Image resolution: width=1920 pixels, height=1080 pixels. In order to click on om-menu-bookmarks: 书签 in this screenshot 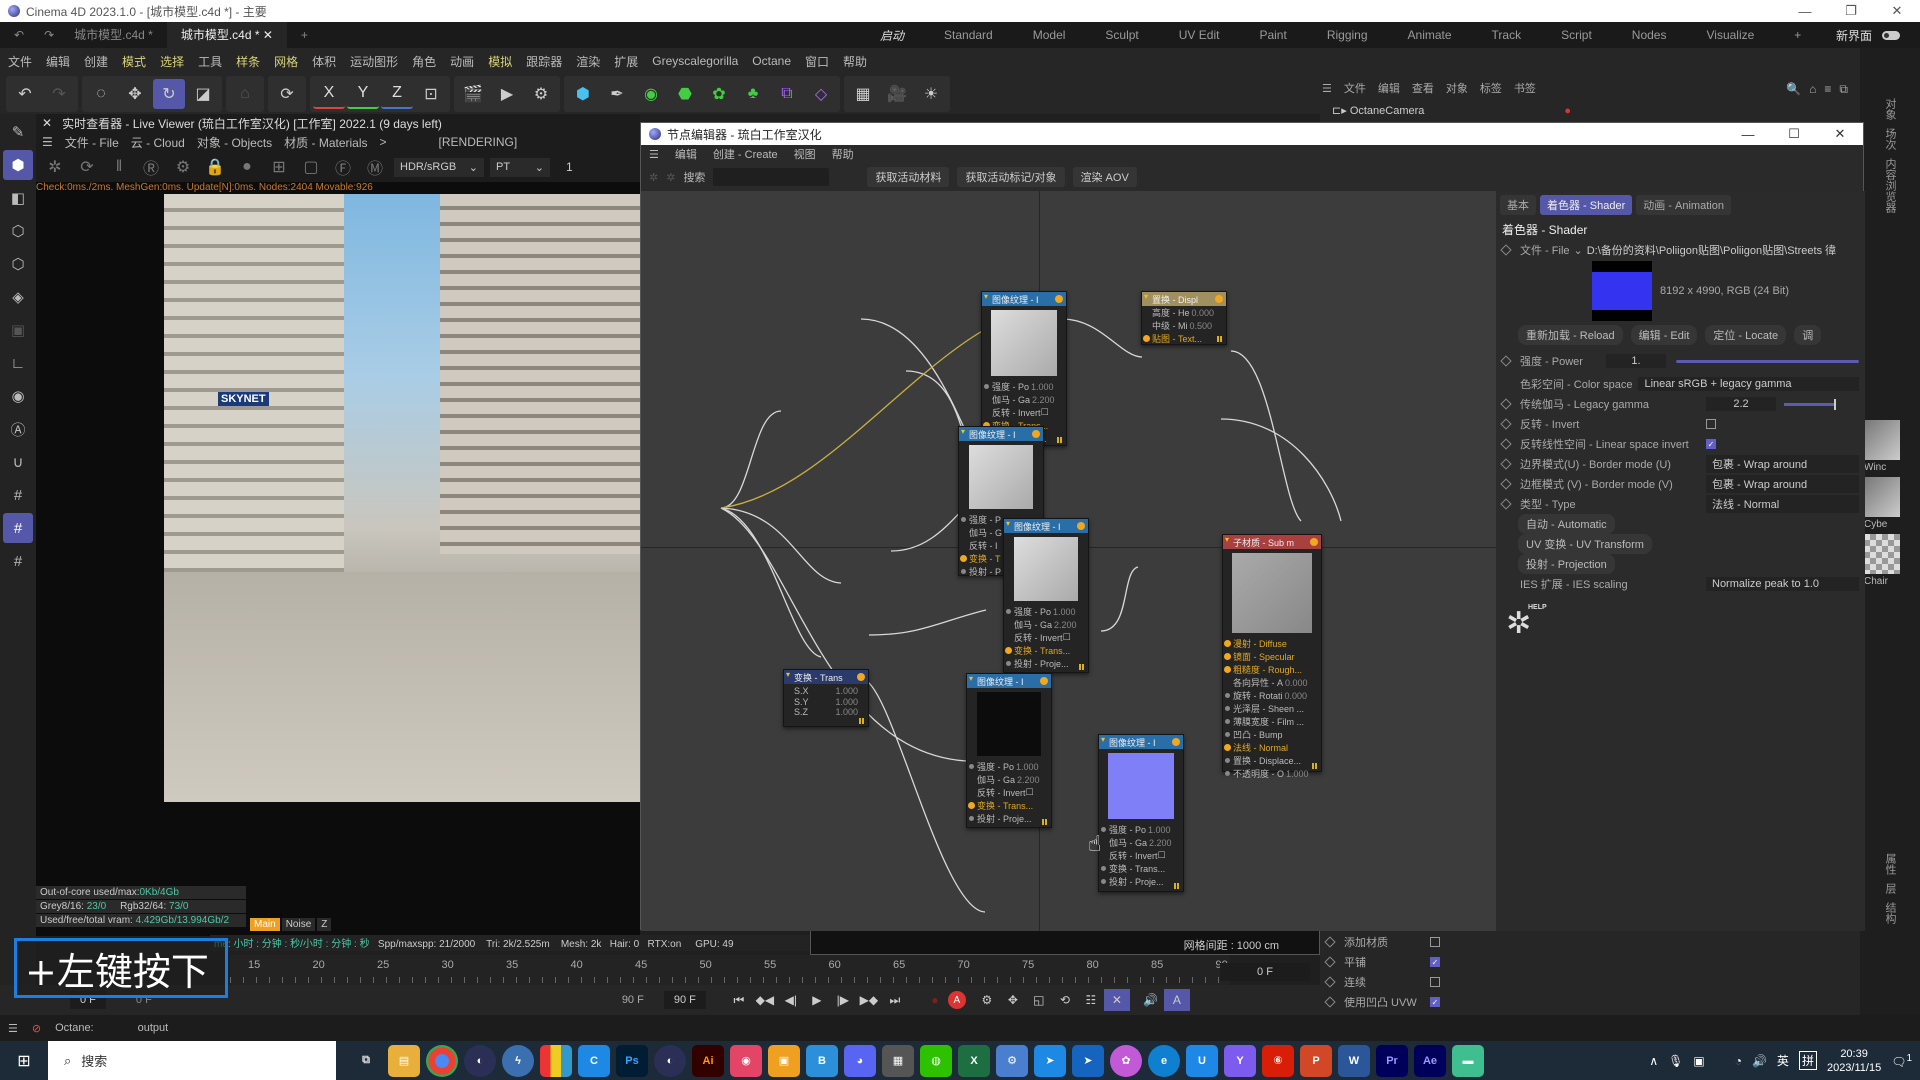, I will do `click(1525, 88)`.